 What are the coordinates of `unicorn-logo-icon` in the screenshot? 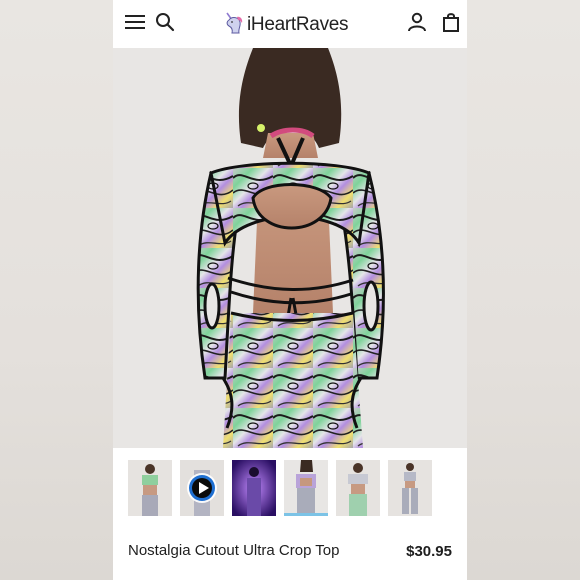 It's located at (234, 25).